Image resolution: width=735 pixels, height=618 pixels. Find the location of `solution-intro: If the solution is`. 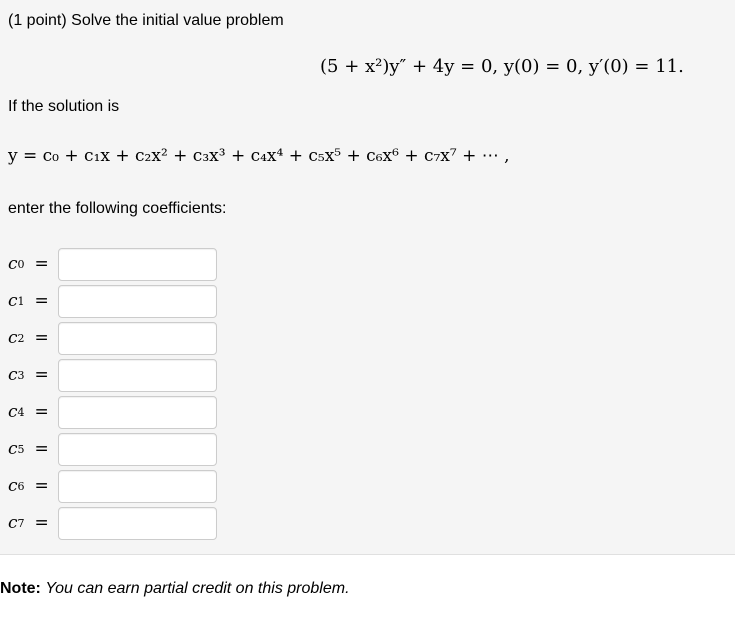

solution-intro: If the solution is is located at coordinates (64, 106).